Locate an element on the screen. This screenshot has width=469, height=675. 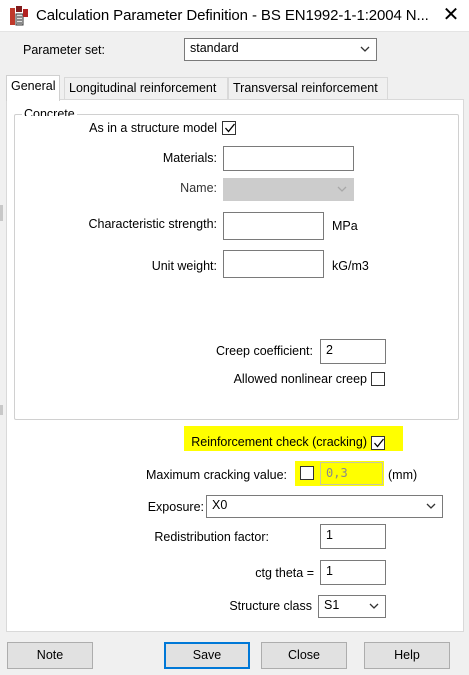
tab-general-label: General is located at coordinates (33, 86).